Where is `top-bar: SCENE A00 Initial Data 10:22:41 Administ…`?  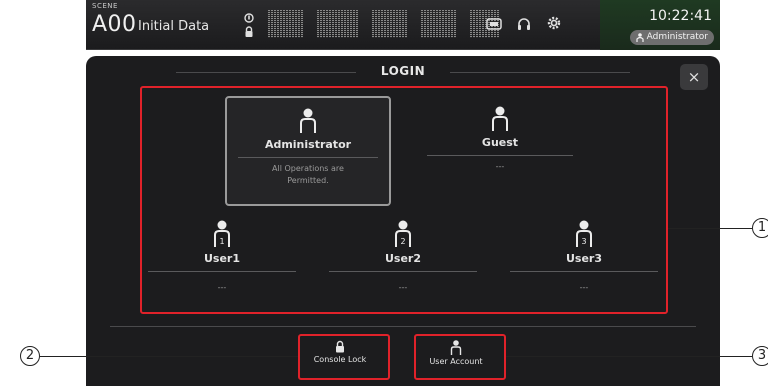
top-bar: SCENE A00 Initial Data 10:22:41 Administ… is located at coordinates (403, 25).